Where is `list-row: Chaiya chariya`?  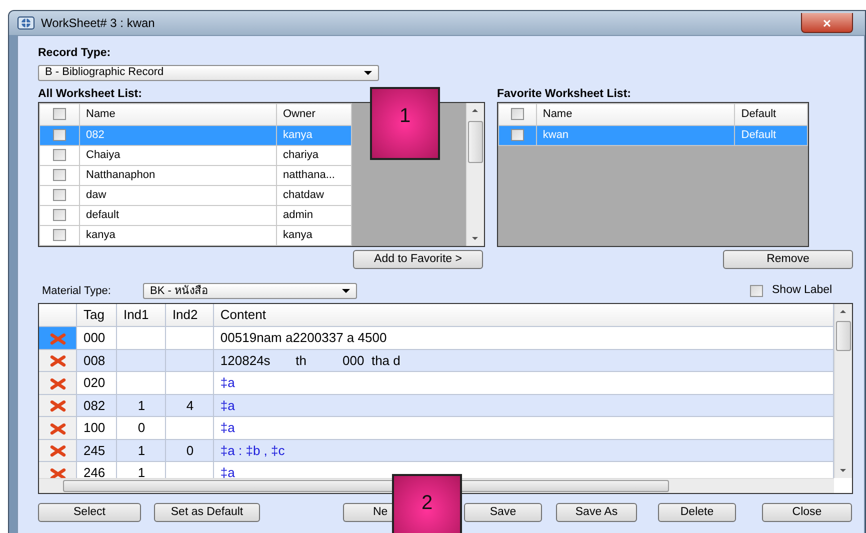 list-row: Chaiya chariya is located at coordinates (196, 156).